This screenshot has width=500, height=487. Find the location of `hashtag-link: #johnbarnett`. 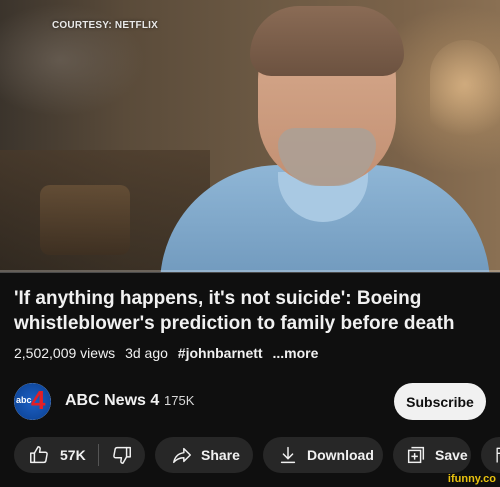

hashtag-link: #johnbarnett is located at coordinates (220, 353).